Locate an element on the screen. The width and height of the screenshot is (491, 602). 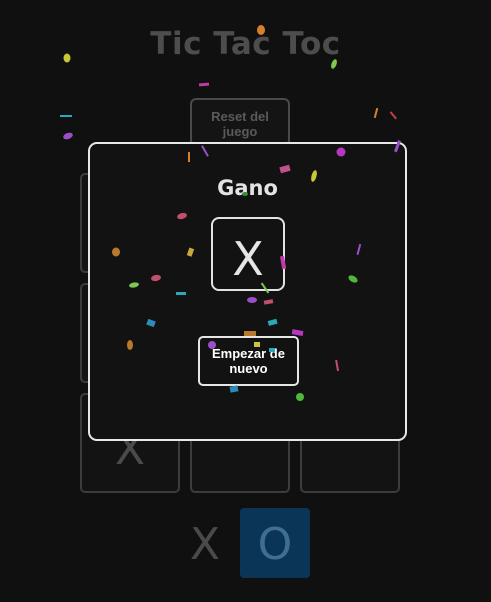
turn-indicator: X O is located at coordinates (240, 543).